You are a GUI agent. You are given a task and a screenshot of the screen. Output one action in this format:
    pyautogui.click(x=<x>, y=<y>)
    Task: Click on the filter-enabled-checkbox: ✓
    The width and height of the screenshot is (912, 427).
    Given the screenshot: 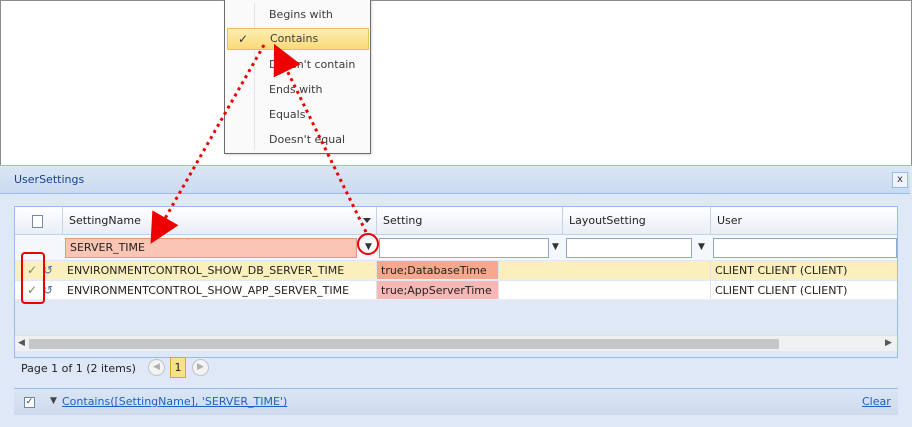 What is the action you would take?
    pyautogui.click(x=29, y=402)
    